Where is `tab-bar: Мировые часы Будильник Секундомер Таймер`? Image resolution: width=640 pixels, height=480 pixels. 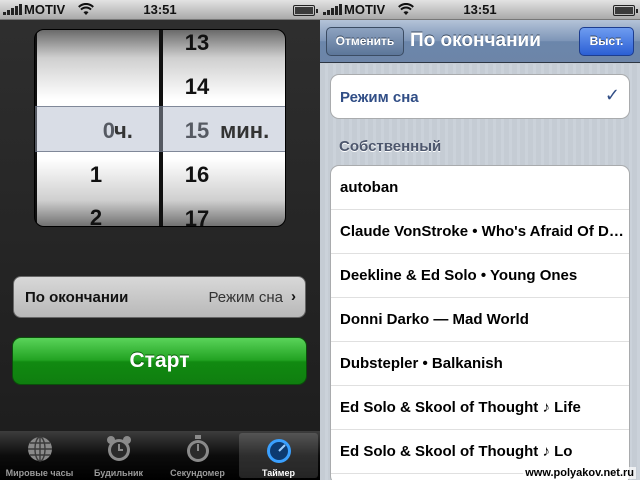 tab-bar: Мировые часы Будильник Секундомер Таймер is located at coordinates (160, 455).